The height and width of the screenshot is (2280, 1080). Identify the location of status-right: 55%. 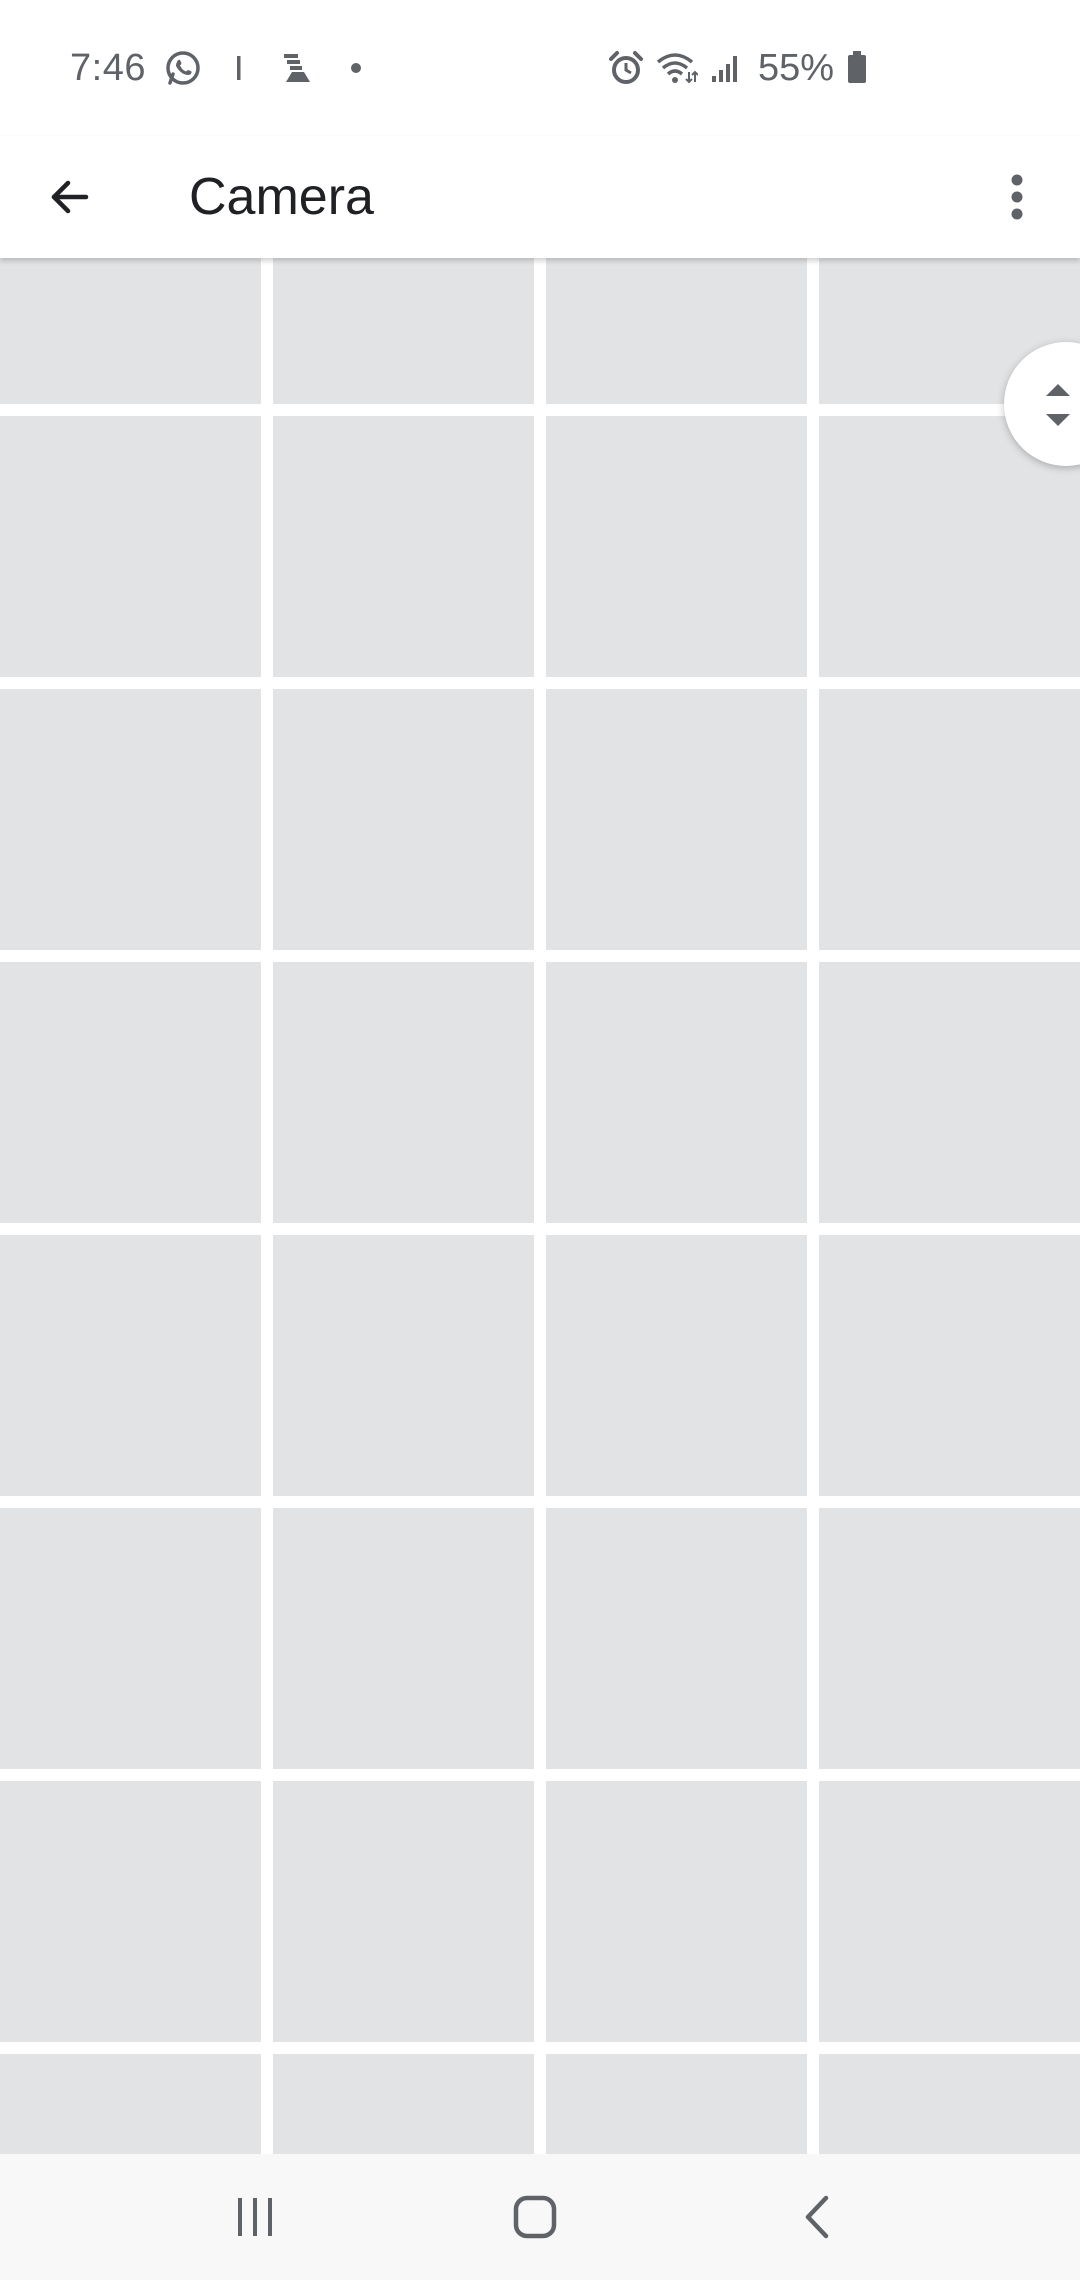
(738, 68).